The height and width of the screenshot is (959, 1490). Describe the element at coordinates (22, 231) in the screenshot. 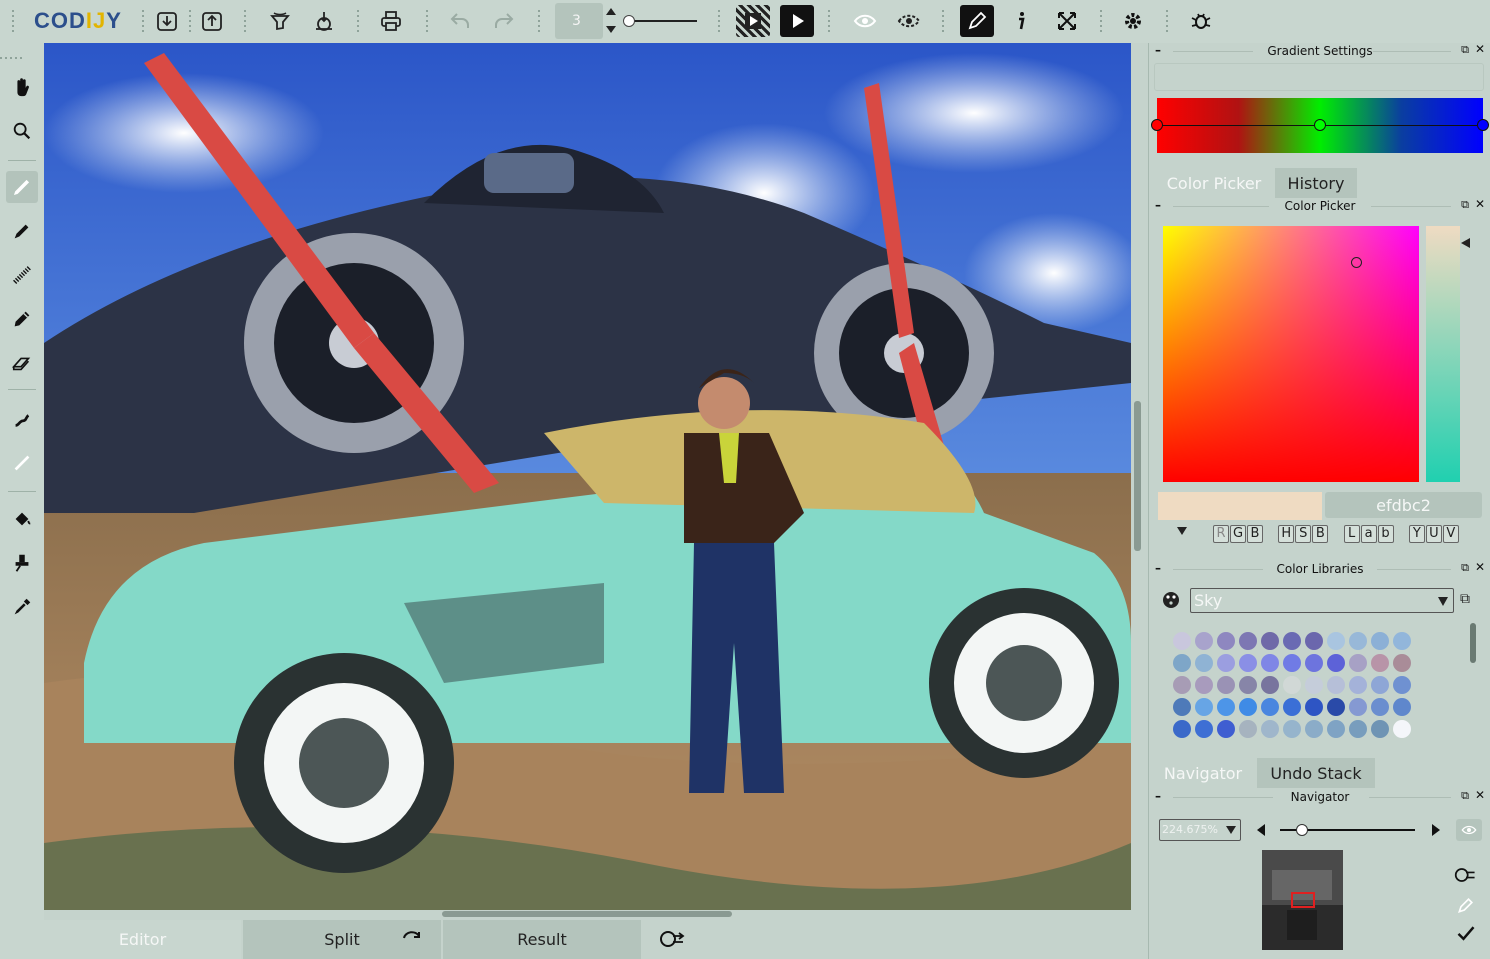

I see `marker-tool` at that location.